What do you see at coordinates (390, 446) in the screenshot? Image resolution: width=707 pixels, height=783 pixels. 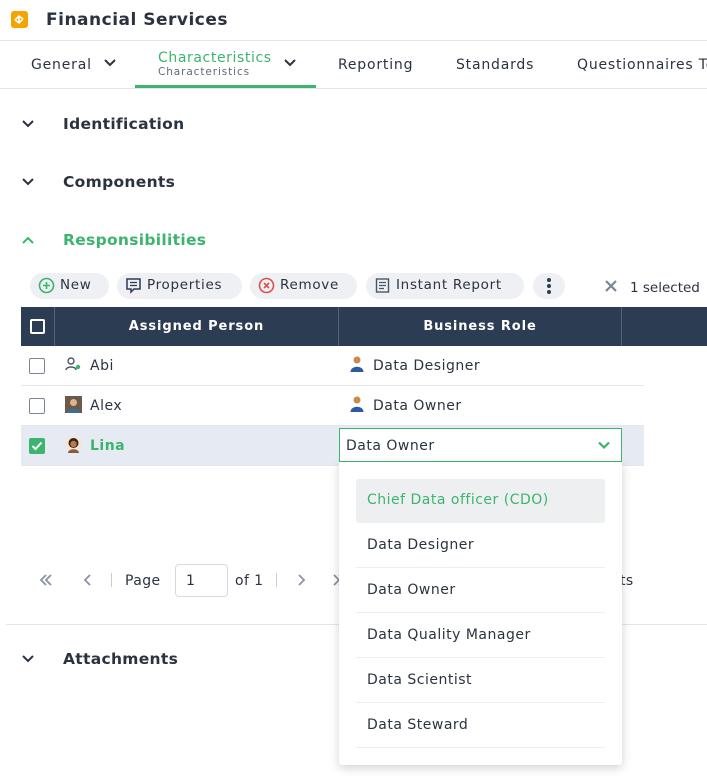 I see `business-role-select-value: Data Owner` at bounding box center [390, 446].